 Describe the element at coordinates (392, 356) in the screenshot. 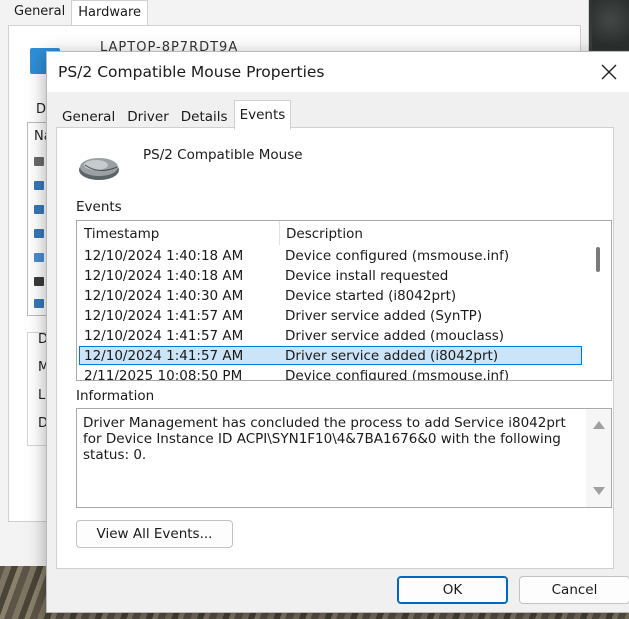

I see `event-description: Driver service added (i8042prt)` at that location.